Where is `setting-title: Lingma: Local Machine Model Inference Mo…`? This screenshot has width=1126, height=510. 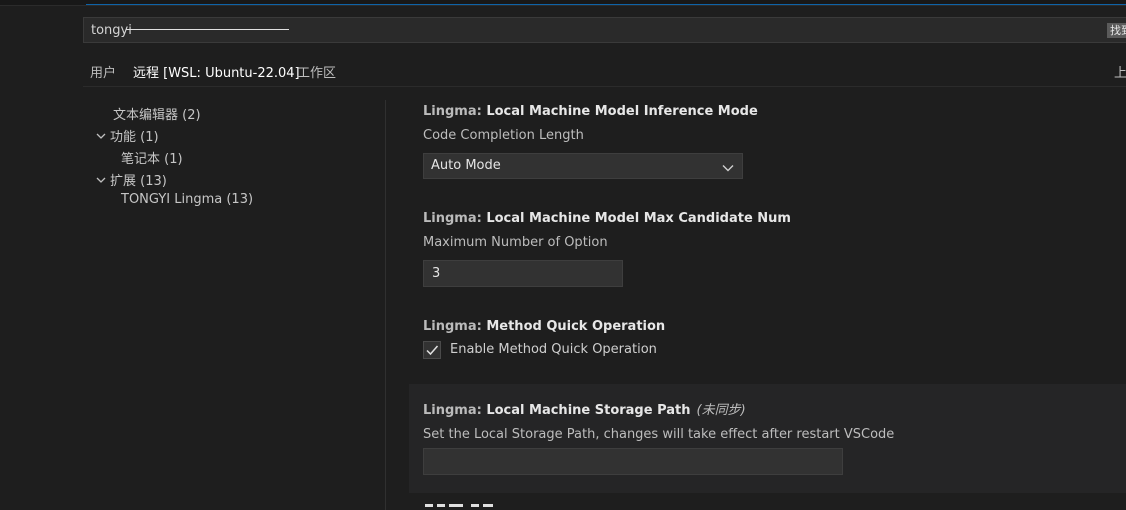 setting-title: Lingma: Local Machine Model Inference Mo… is located at coordinates (774, 111).